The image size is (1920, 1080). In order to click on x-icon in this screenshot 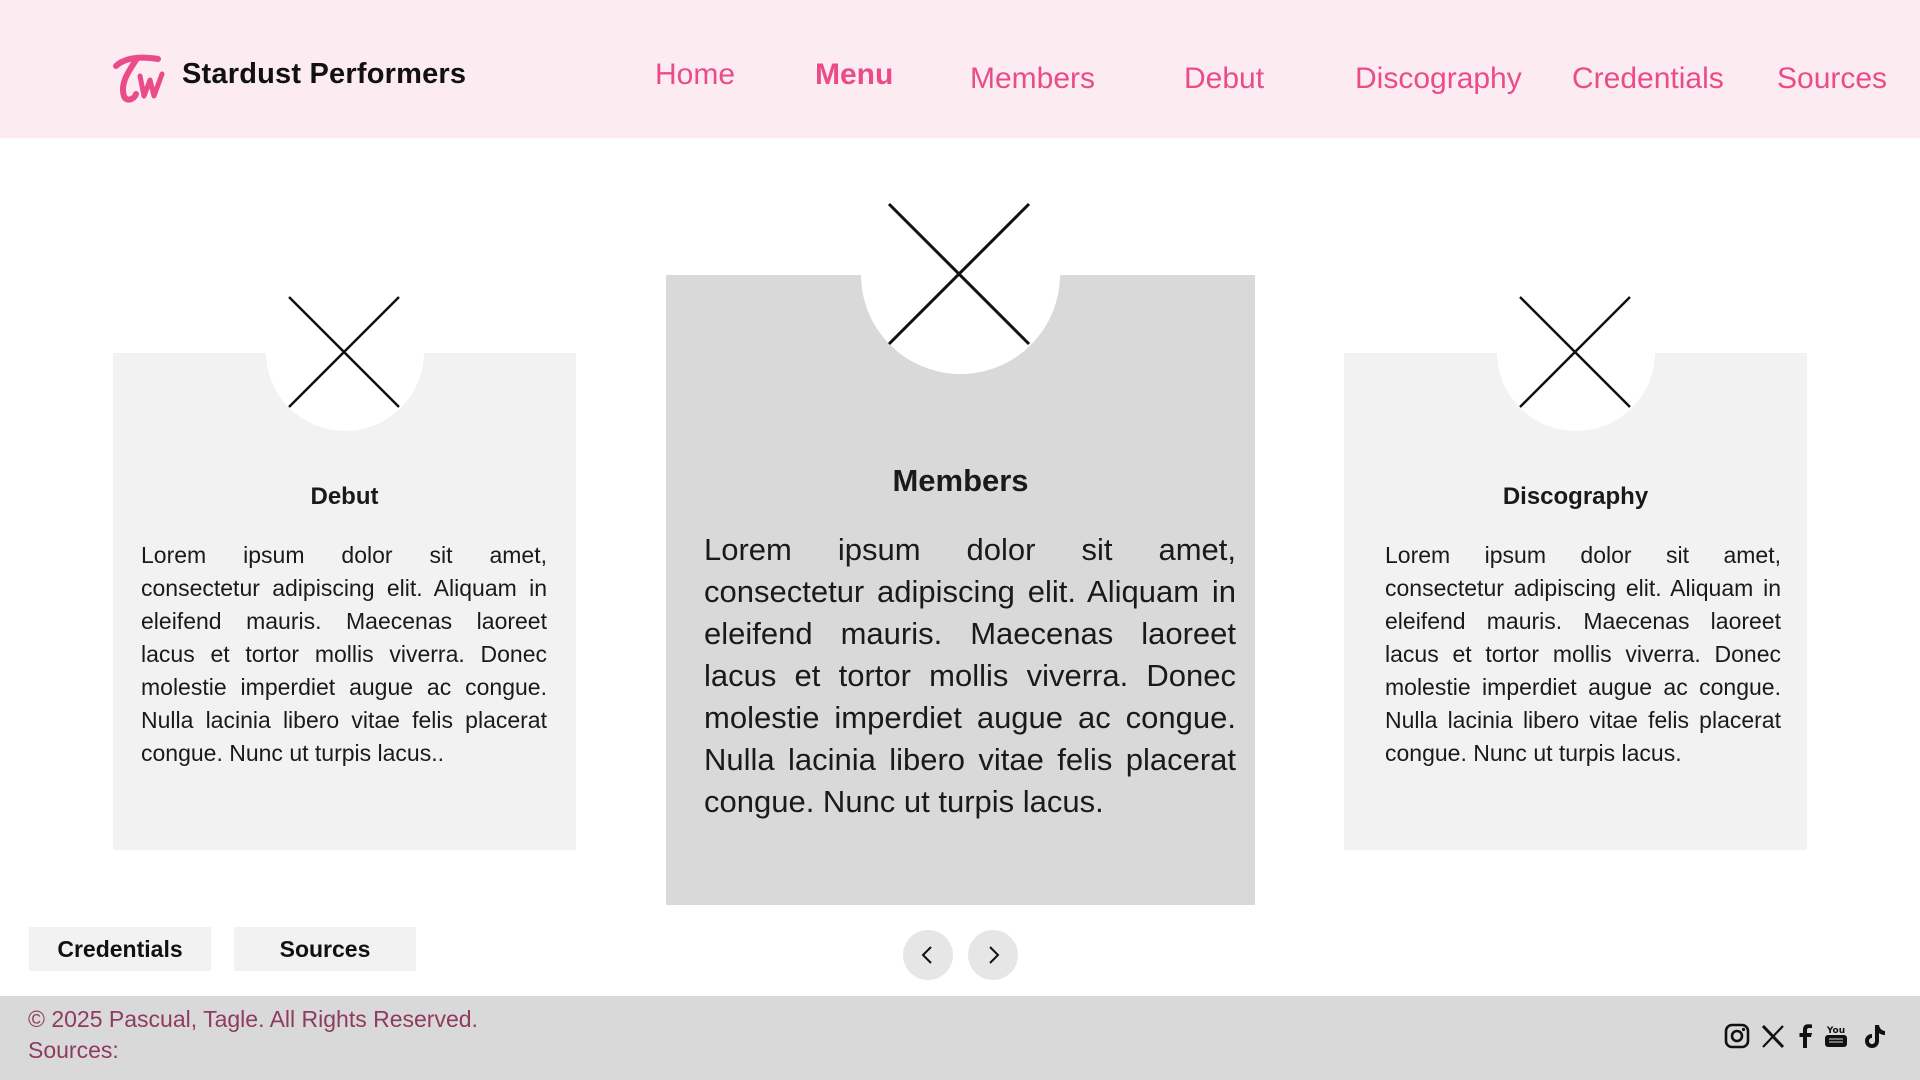, I will do `click(1773, 1036)`.